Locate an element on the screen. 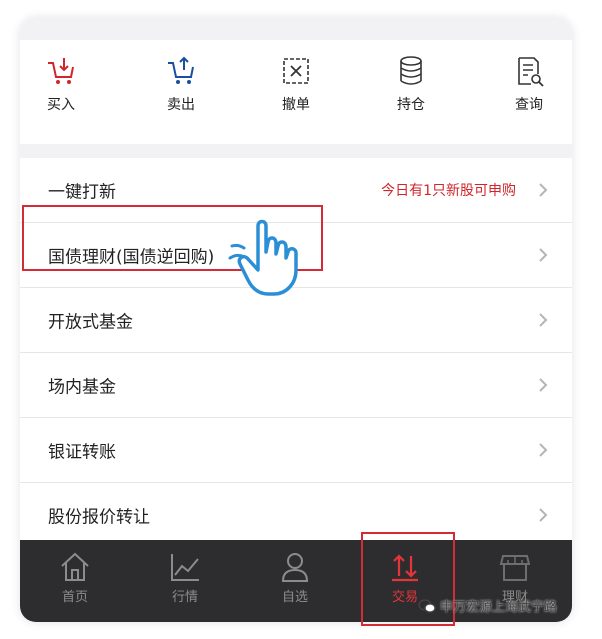 This screenshot has height=639, width=602. tab-label: 首页 is located at coordinates (74, 597).